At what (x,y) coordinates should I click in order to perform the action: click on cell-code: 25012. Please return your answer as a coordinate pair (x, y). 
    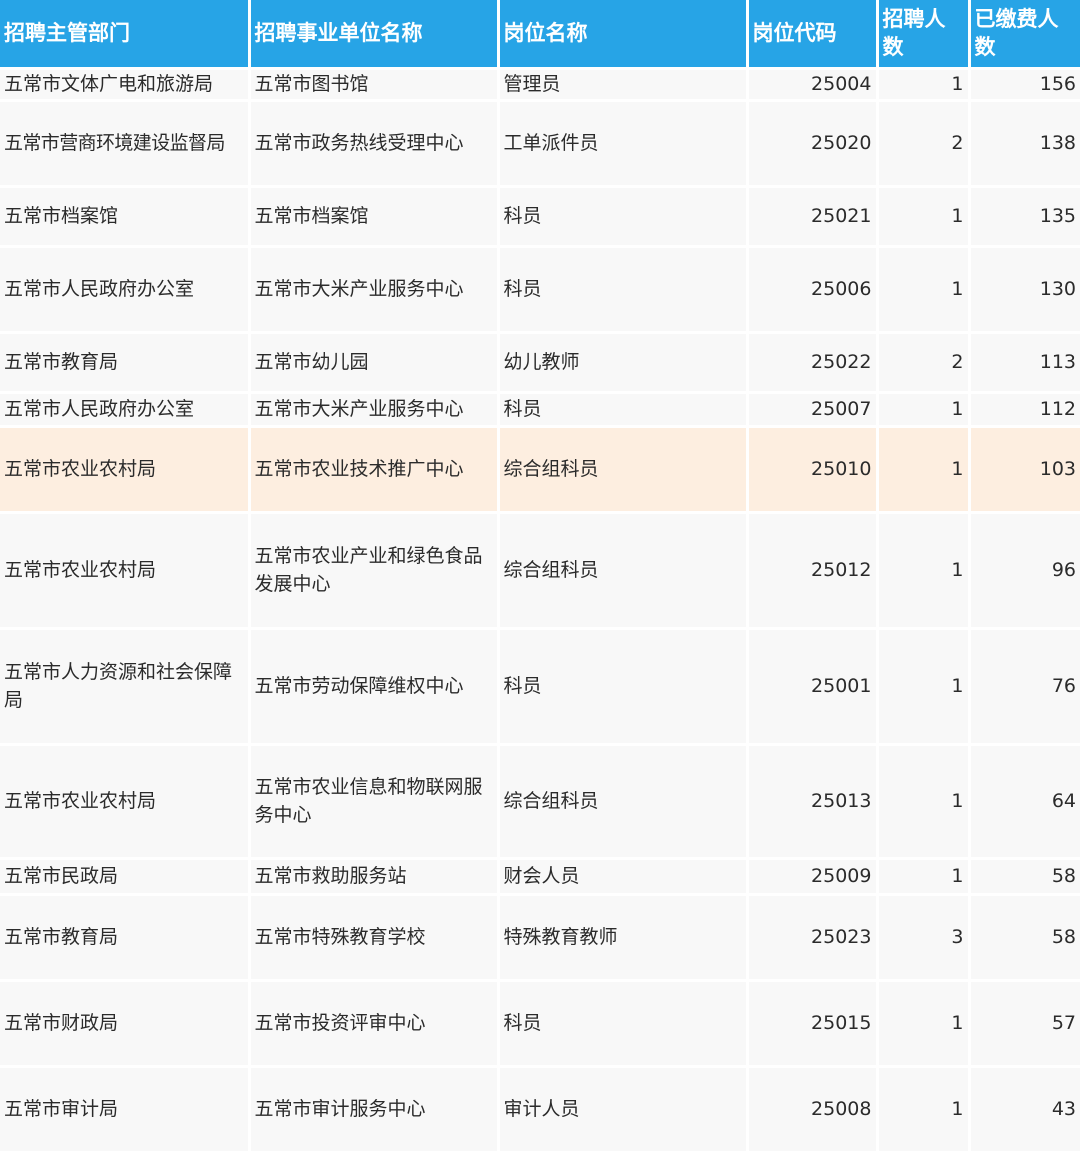
    Looking at the image, I should click on (813, 571).